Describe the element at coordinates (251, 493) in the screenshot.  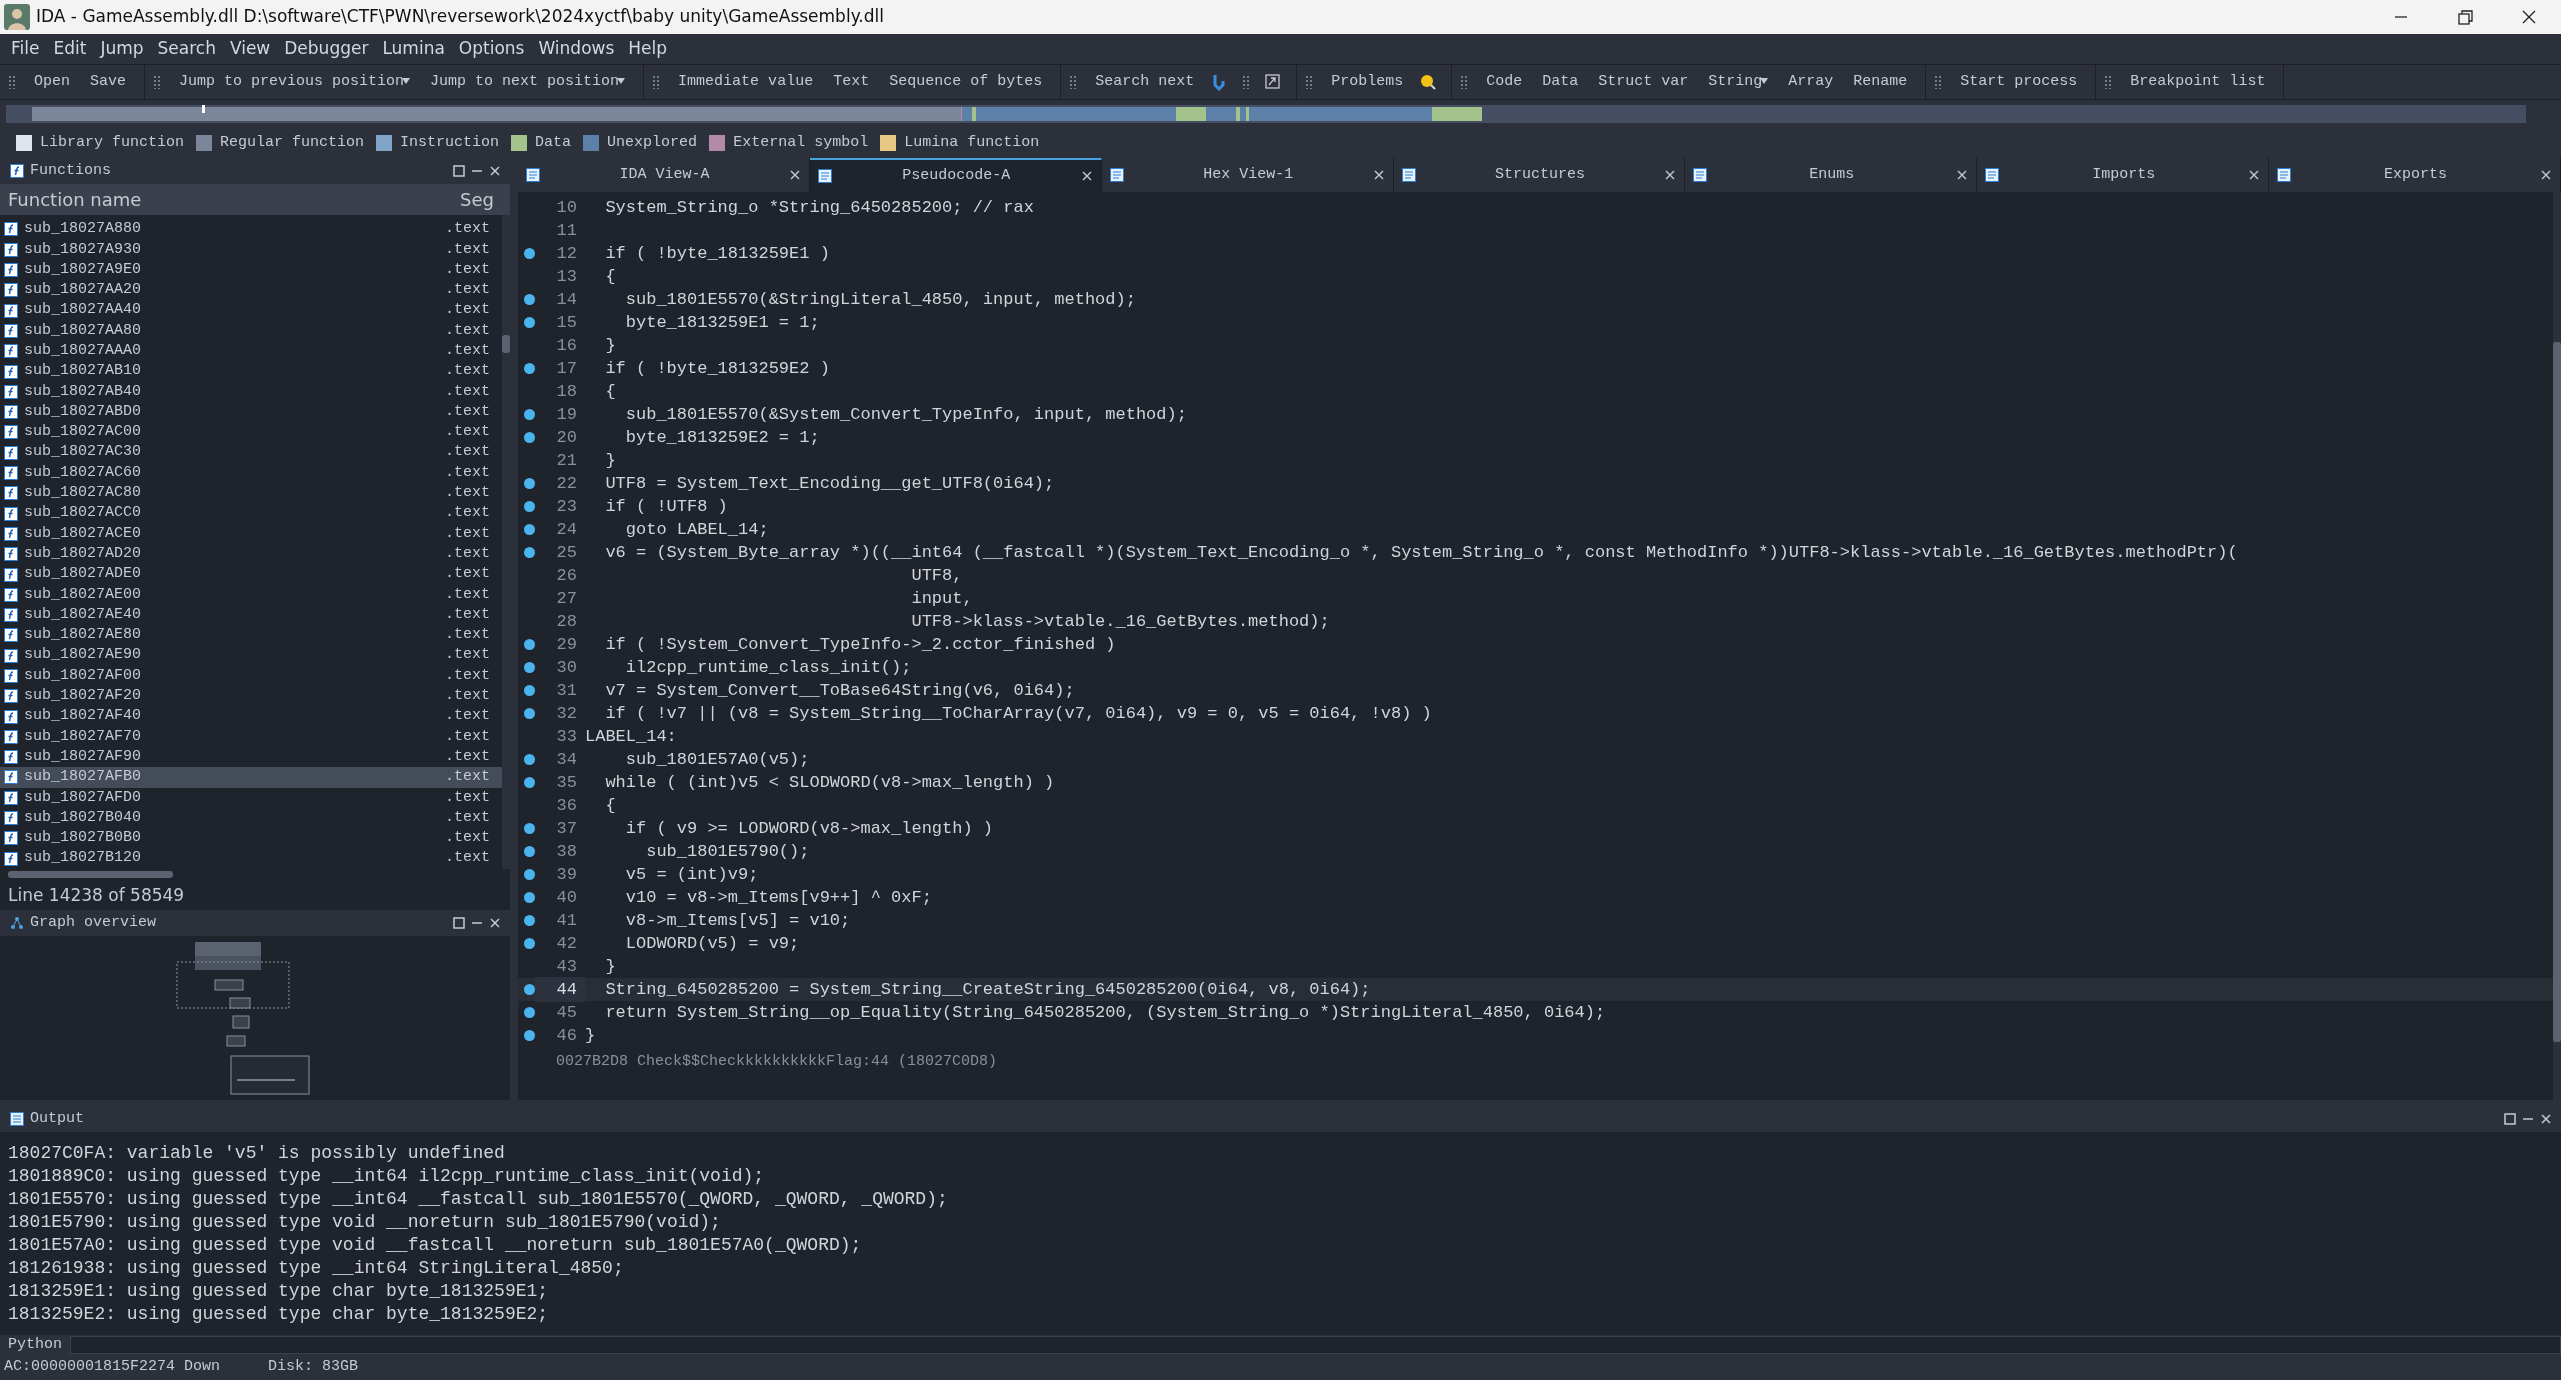
I see `function-row: sub_18027AC80 .text` at that location.